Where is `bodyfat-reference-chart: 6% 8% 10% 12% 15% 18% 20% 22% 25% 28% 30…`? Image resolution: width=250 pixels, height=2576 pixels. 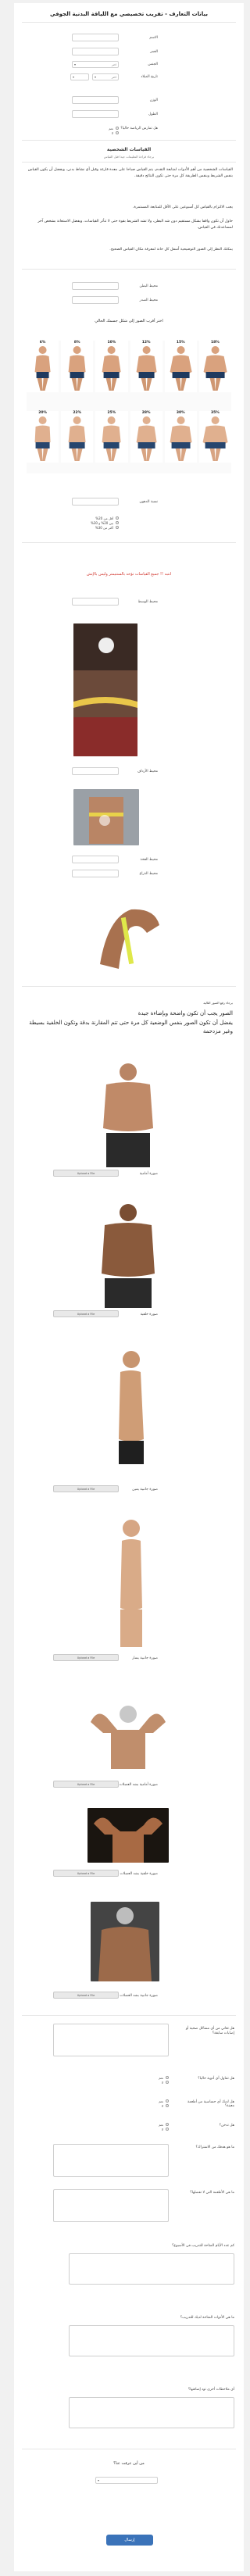
bodyfat-reference-chart: 6% 8% 10% 12% 15% 18% 20% 22% 25% 28% 30… is located at coordinates (129, 407).